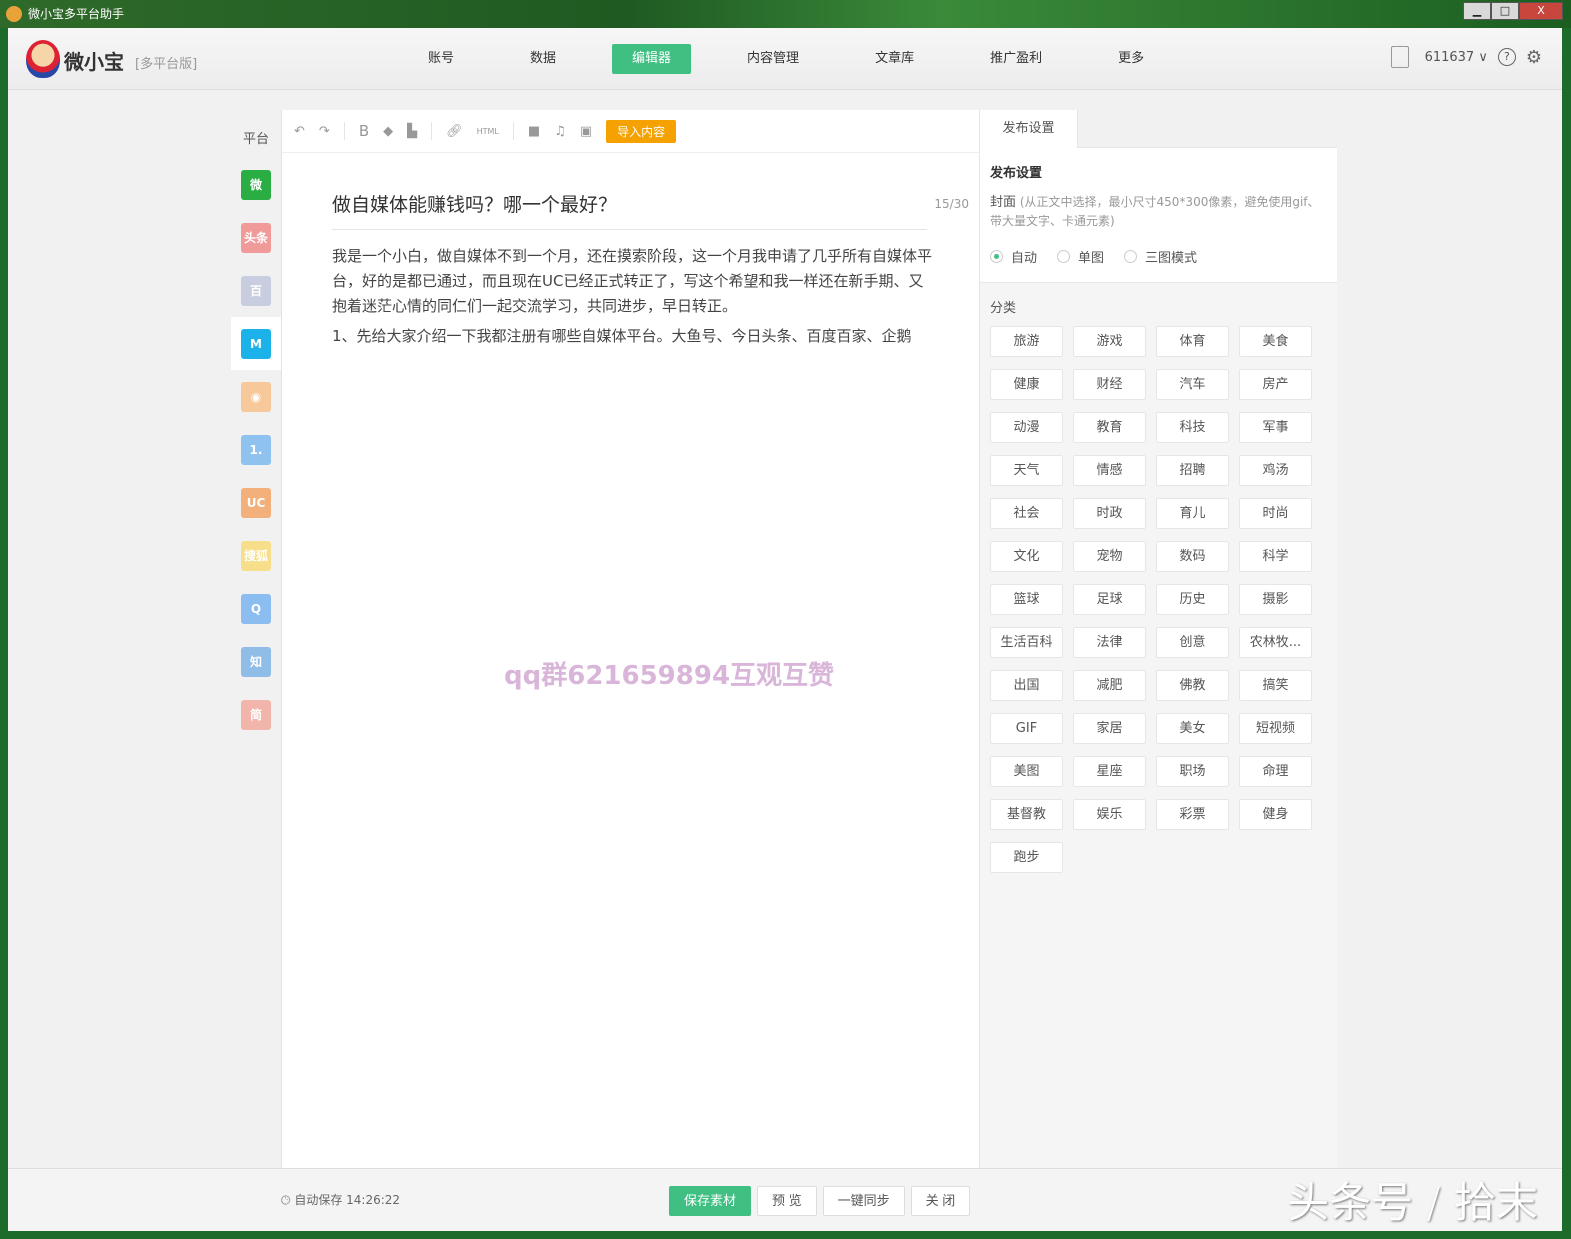  What do you see at coordinates (299, 131) in the screenshot?
I see `undo-icon: ↶` at bounding box center [299, 131].